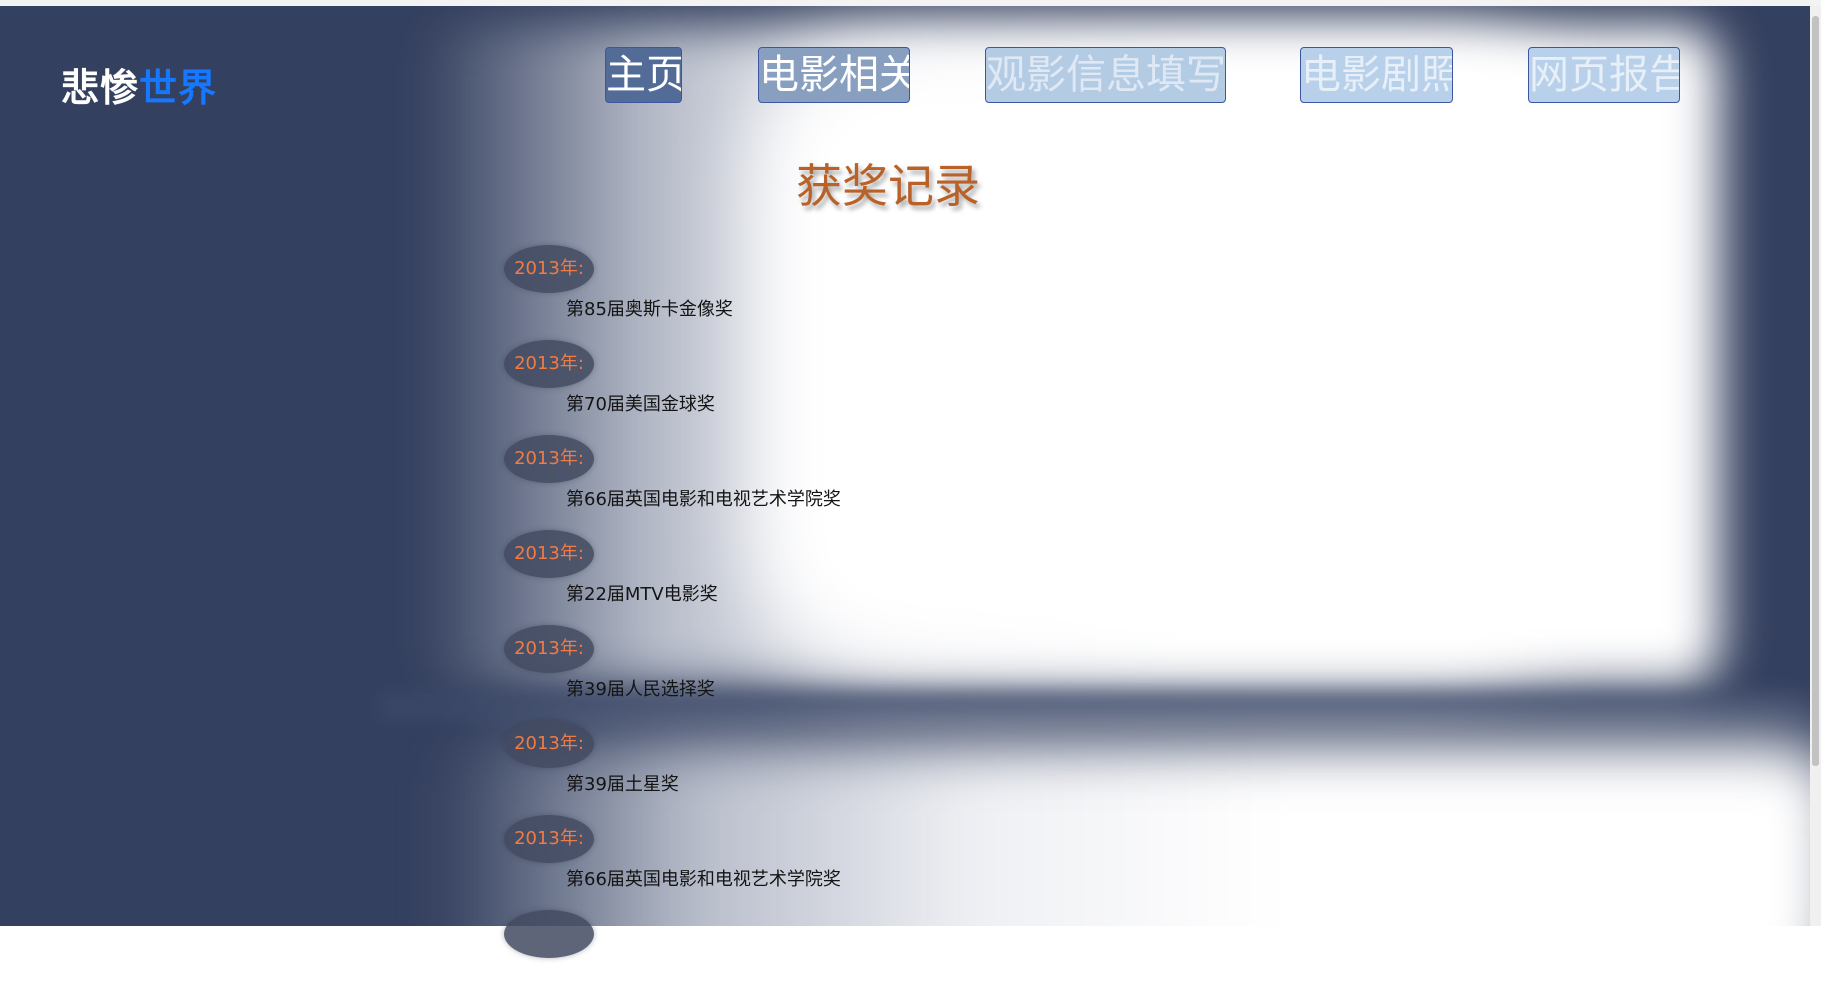 Image resolution: width=1821 pixels, height=1005 pixels. What do you see at coordinates (178, 88) in the screenshot?
I see `logo-text-blue: 世界` at bounding box center [178, 88].